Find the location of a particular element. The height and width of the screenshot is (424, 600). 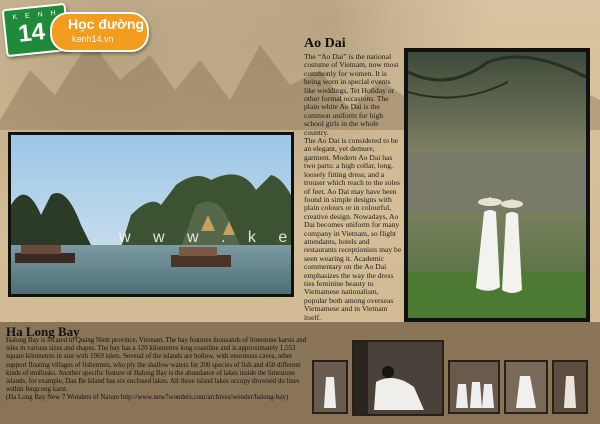

logo-subtitle: kenh14.vn is located at coordinates (93, 39).